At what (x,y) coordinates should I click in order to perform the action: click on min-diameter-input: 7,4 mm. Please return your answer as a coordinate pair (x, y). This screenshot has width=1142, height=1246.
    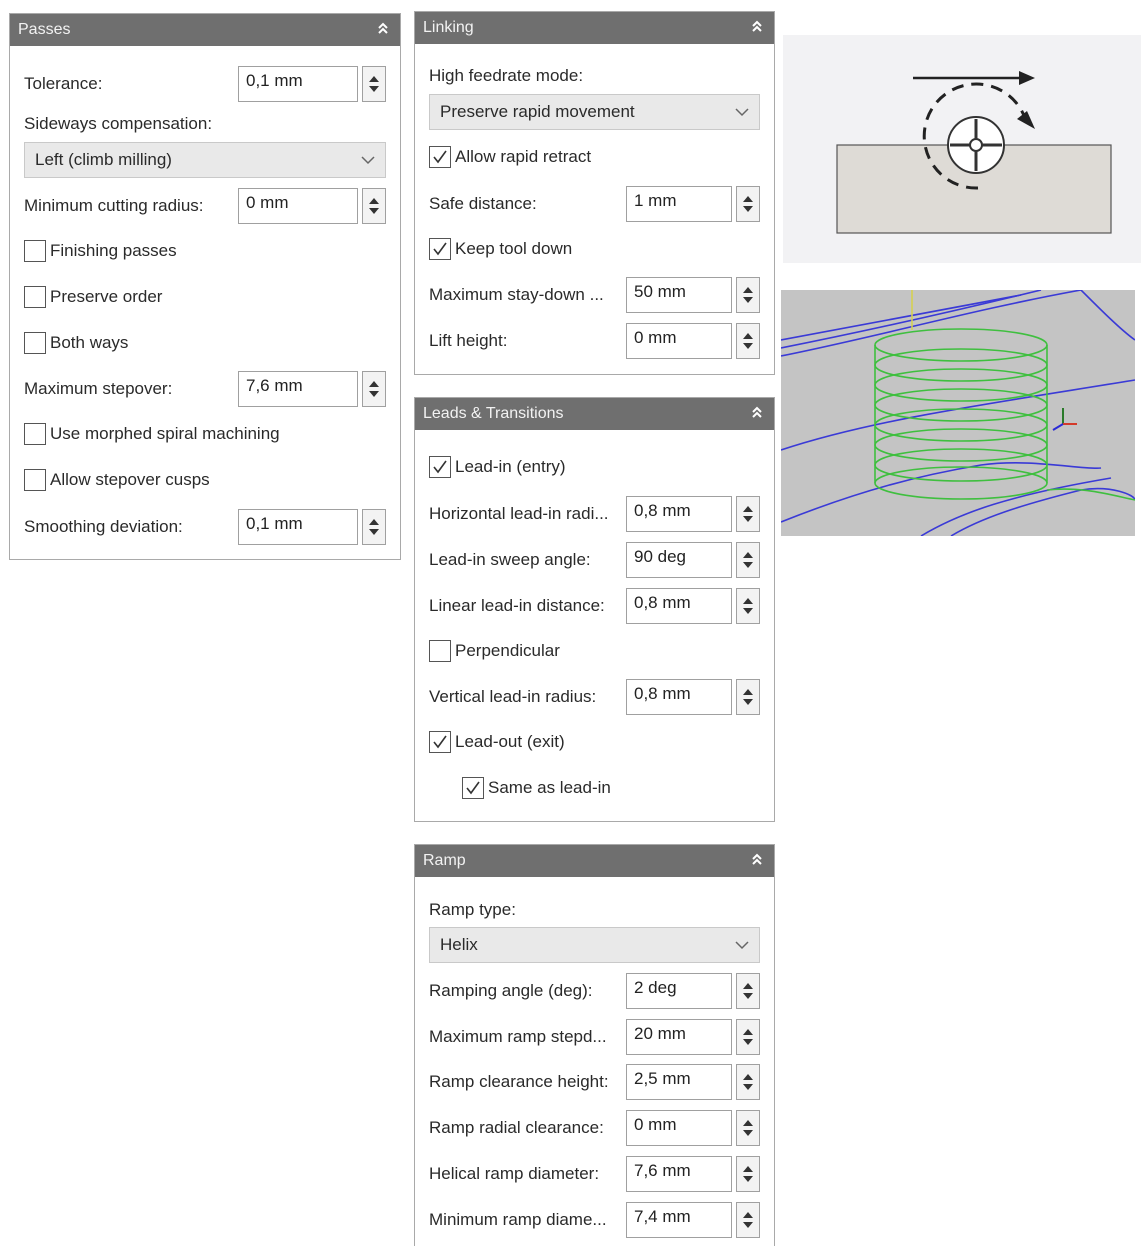
    Looking at the image, I should click on (679, 1220).